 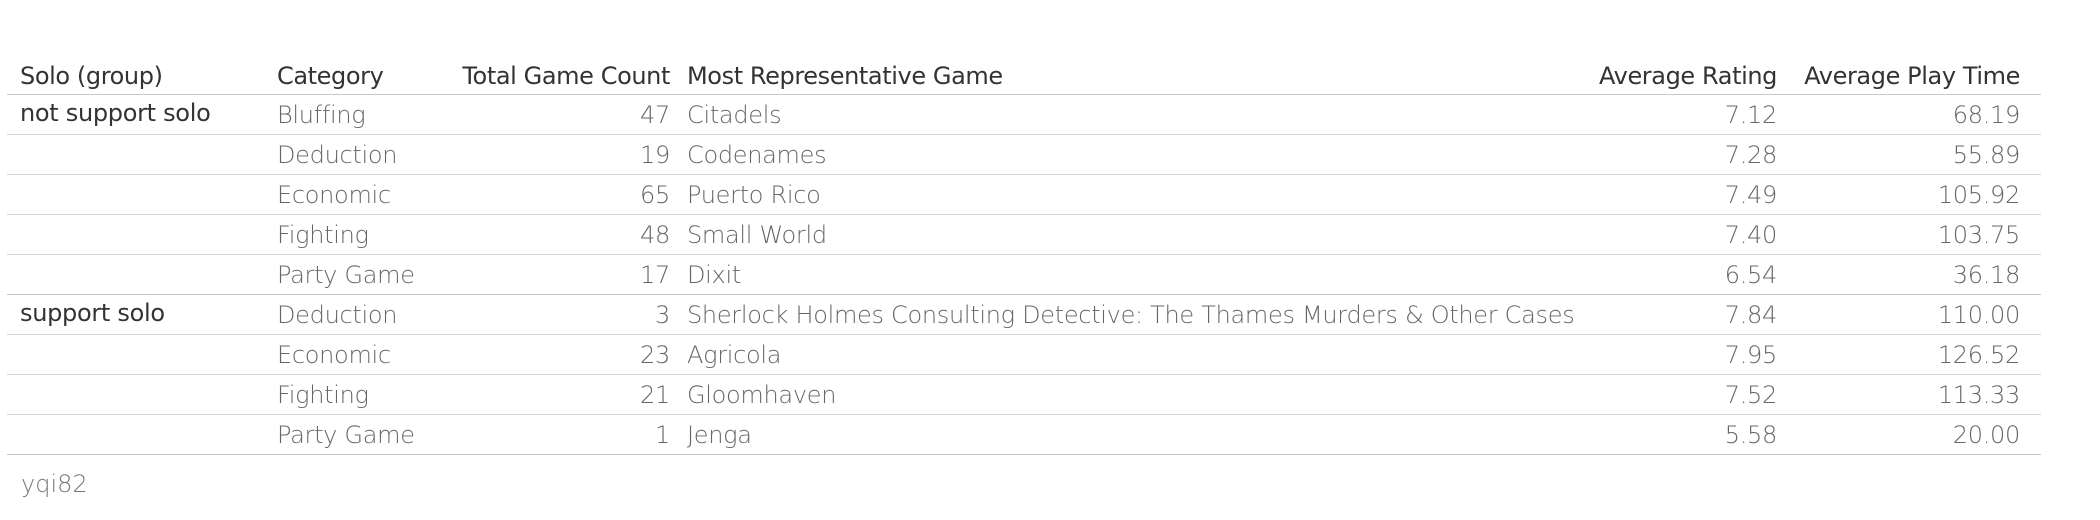 I want to click on play-time-cell: 110.00, so click(x=1903, y=315).